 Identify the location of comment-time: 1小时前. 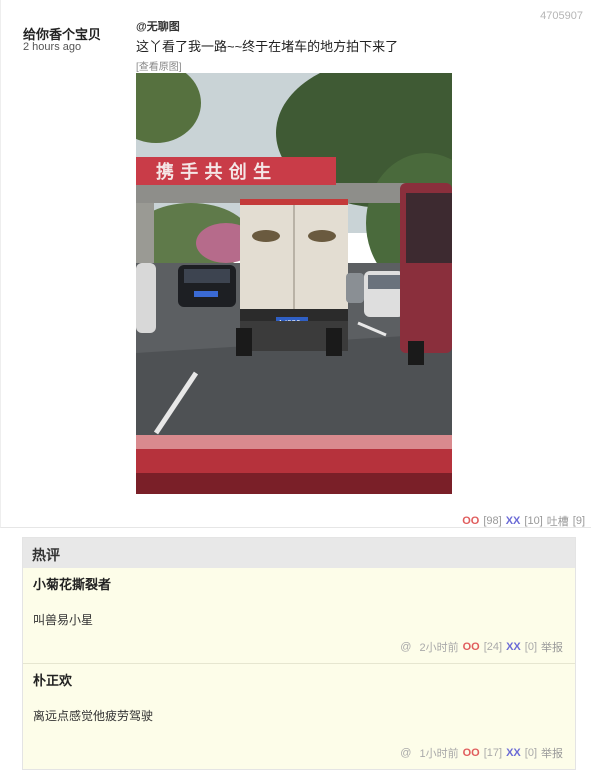
(439, 754).